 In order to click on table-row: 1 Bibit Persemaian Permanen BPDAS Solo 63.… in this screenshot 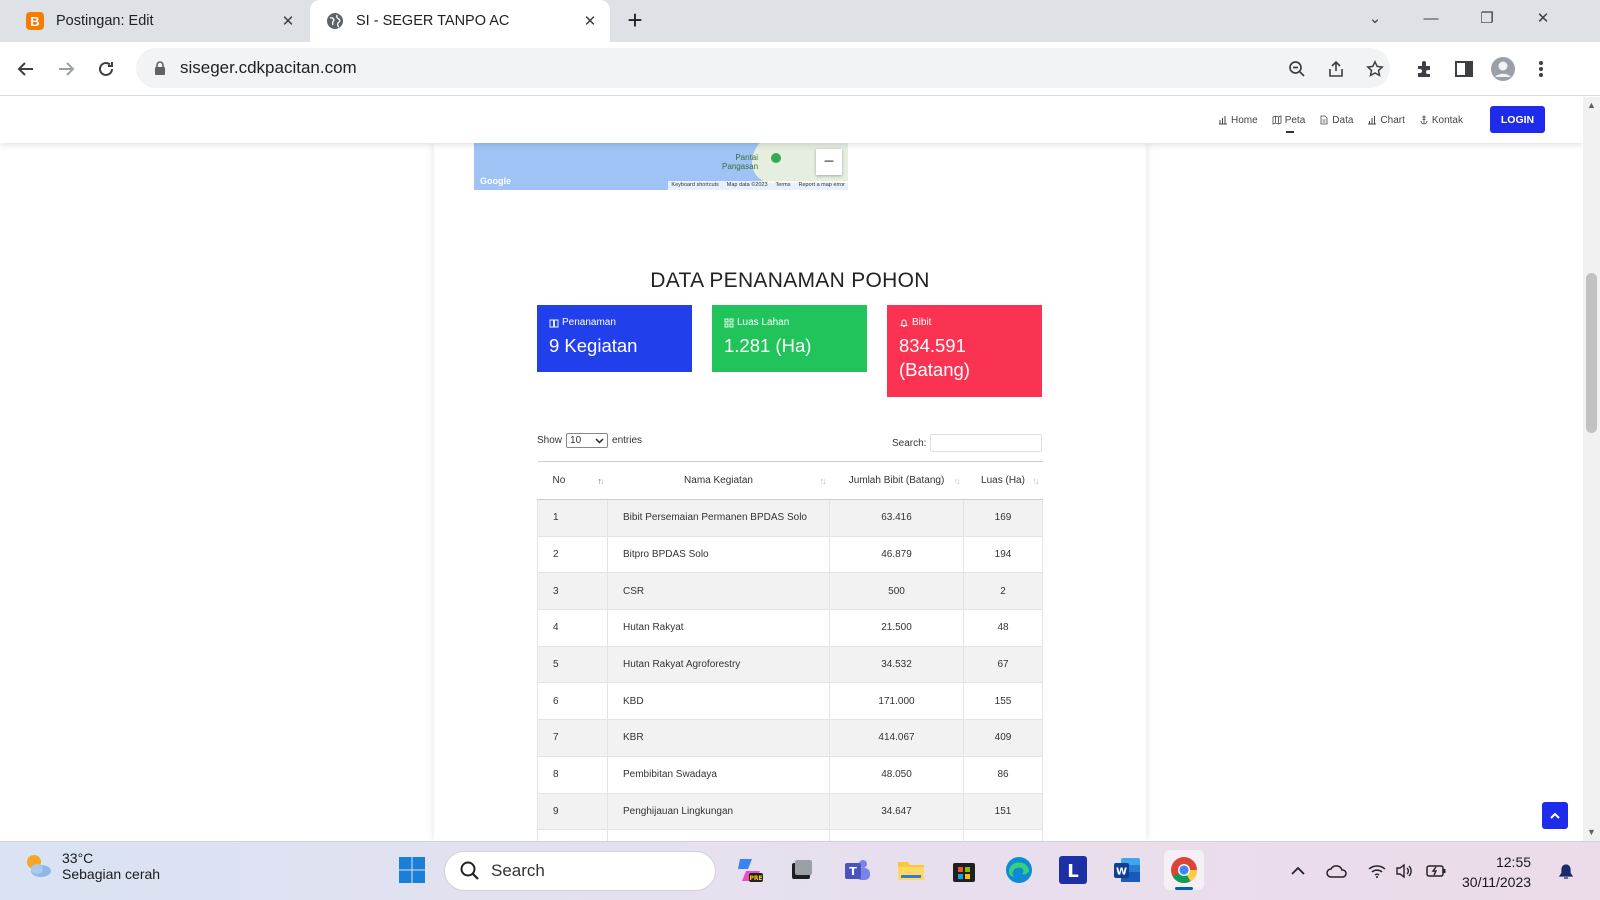, I will do `click(790, 518)`.